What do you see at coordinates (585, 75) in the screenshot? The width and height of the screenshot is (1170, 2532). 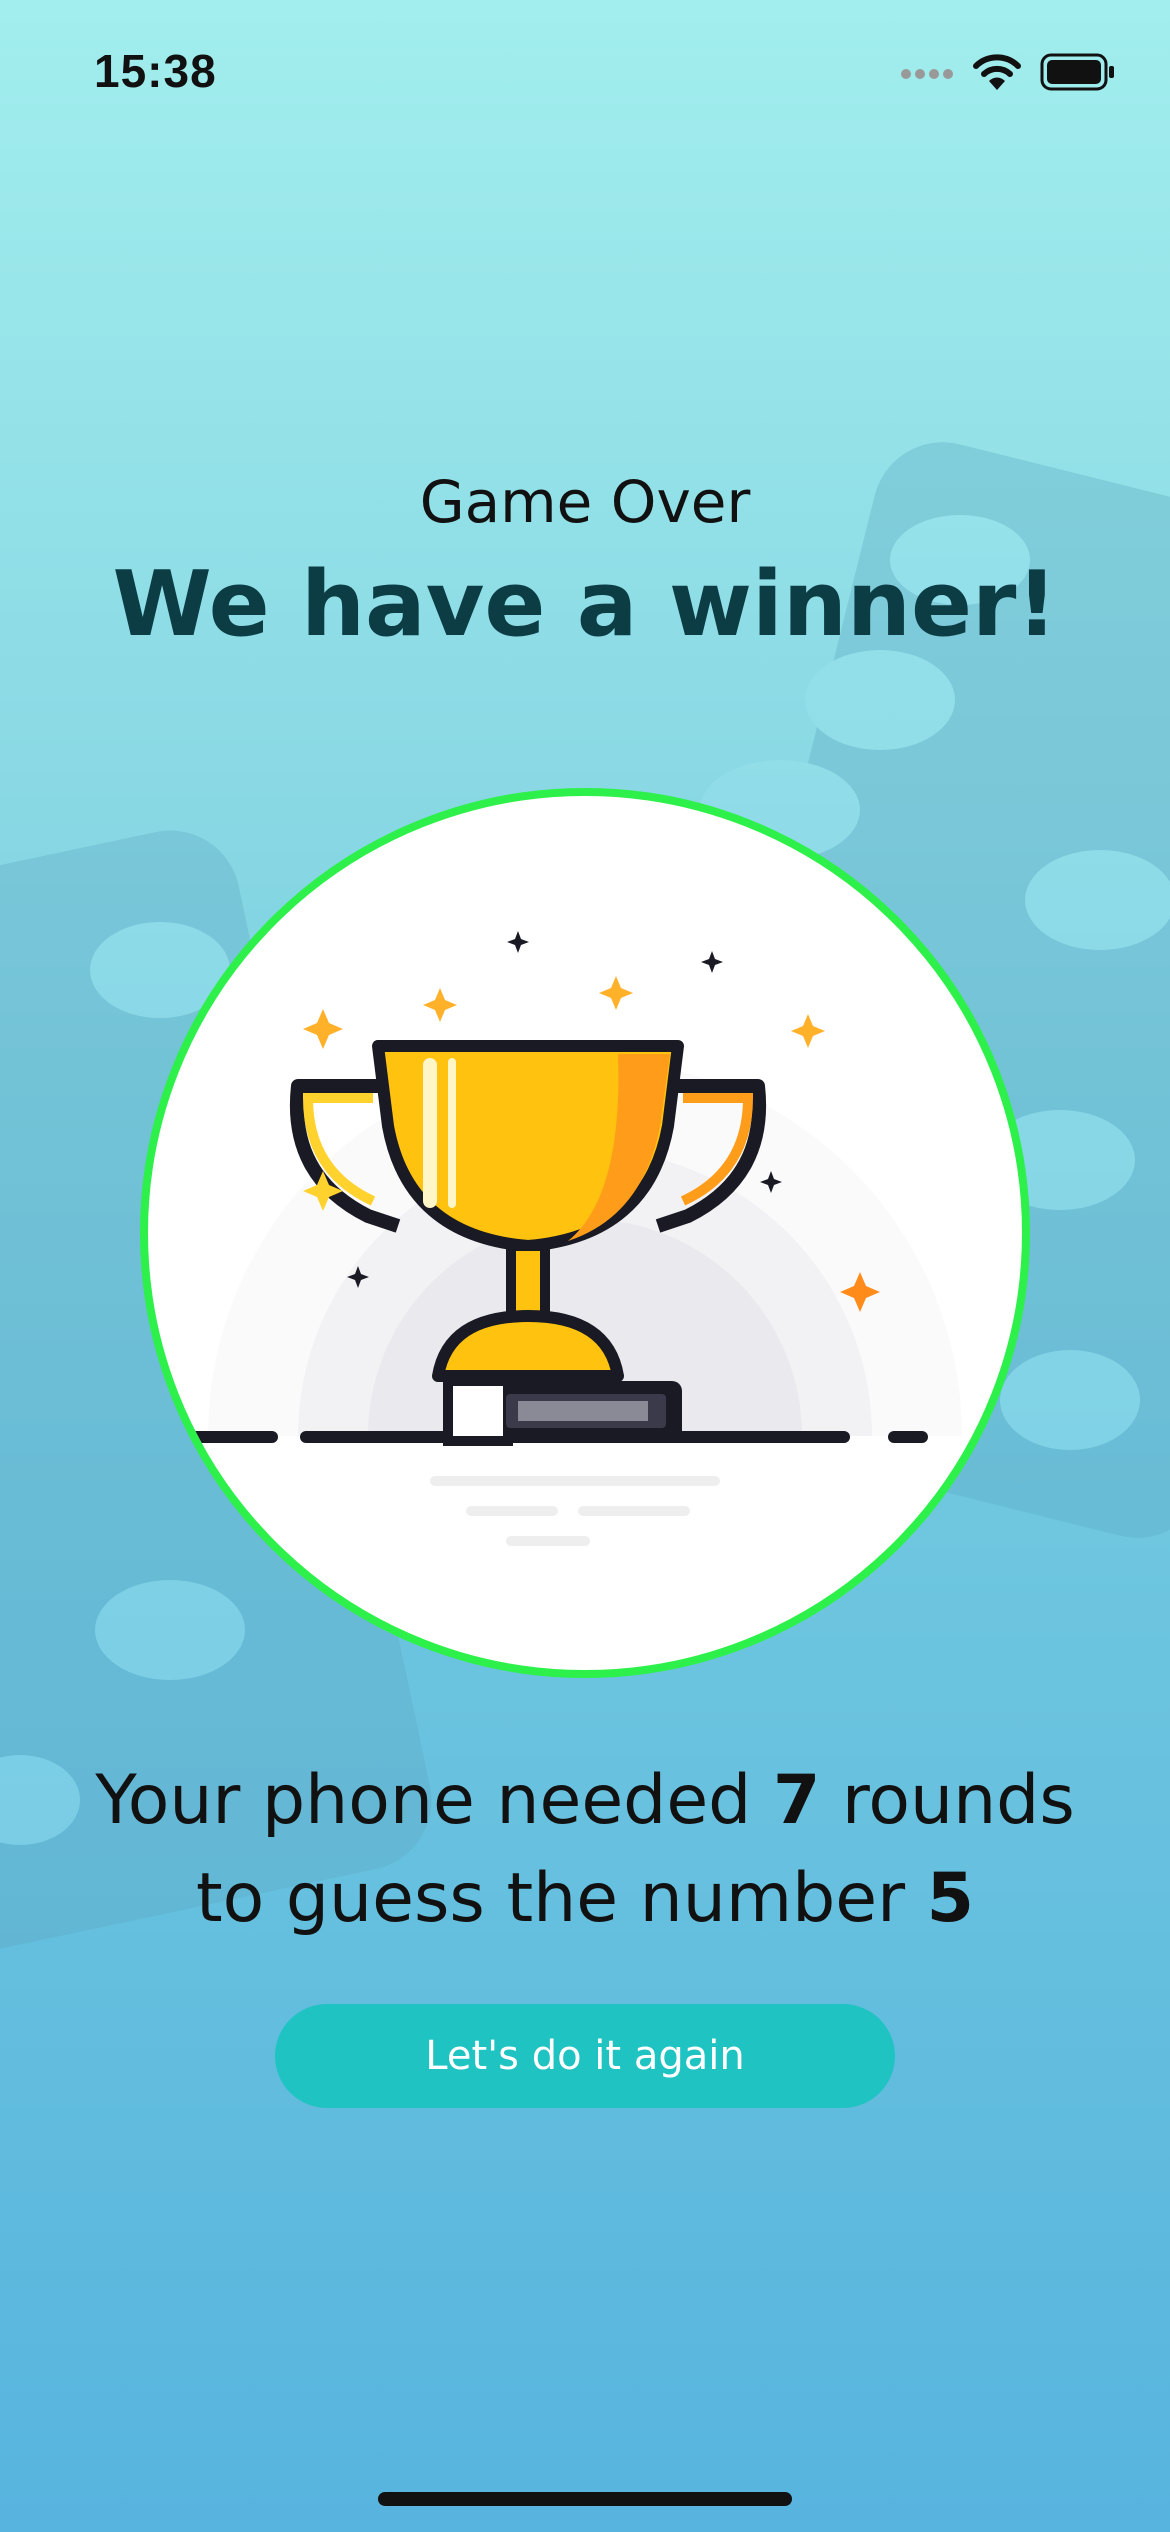 I see `status-bar: 15:38` at bounding box center [585, 75].